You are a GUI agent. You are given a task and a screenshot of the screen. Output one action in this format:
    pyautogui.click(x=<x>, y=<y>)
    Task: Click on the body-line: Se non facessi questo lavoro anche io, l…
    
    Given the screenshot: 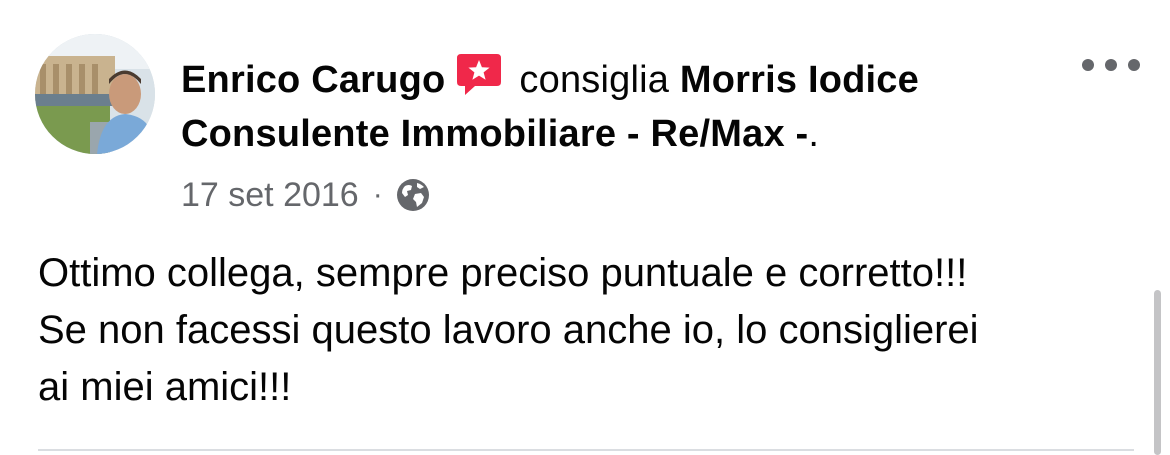 What is the action you would take?
    pyautogui.click(x=508, y=330)
    